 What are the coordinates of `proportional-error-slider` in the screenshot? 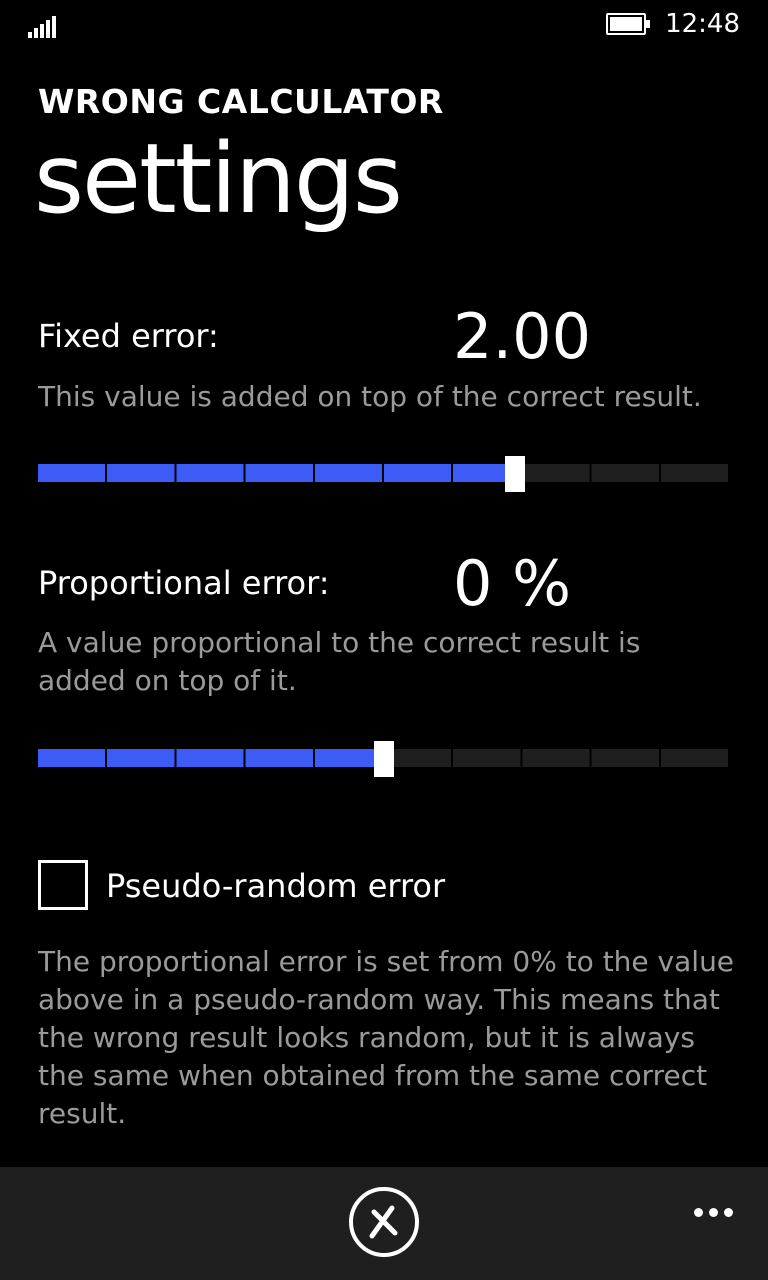 It's located at (384, 759).